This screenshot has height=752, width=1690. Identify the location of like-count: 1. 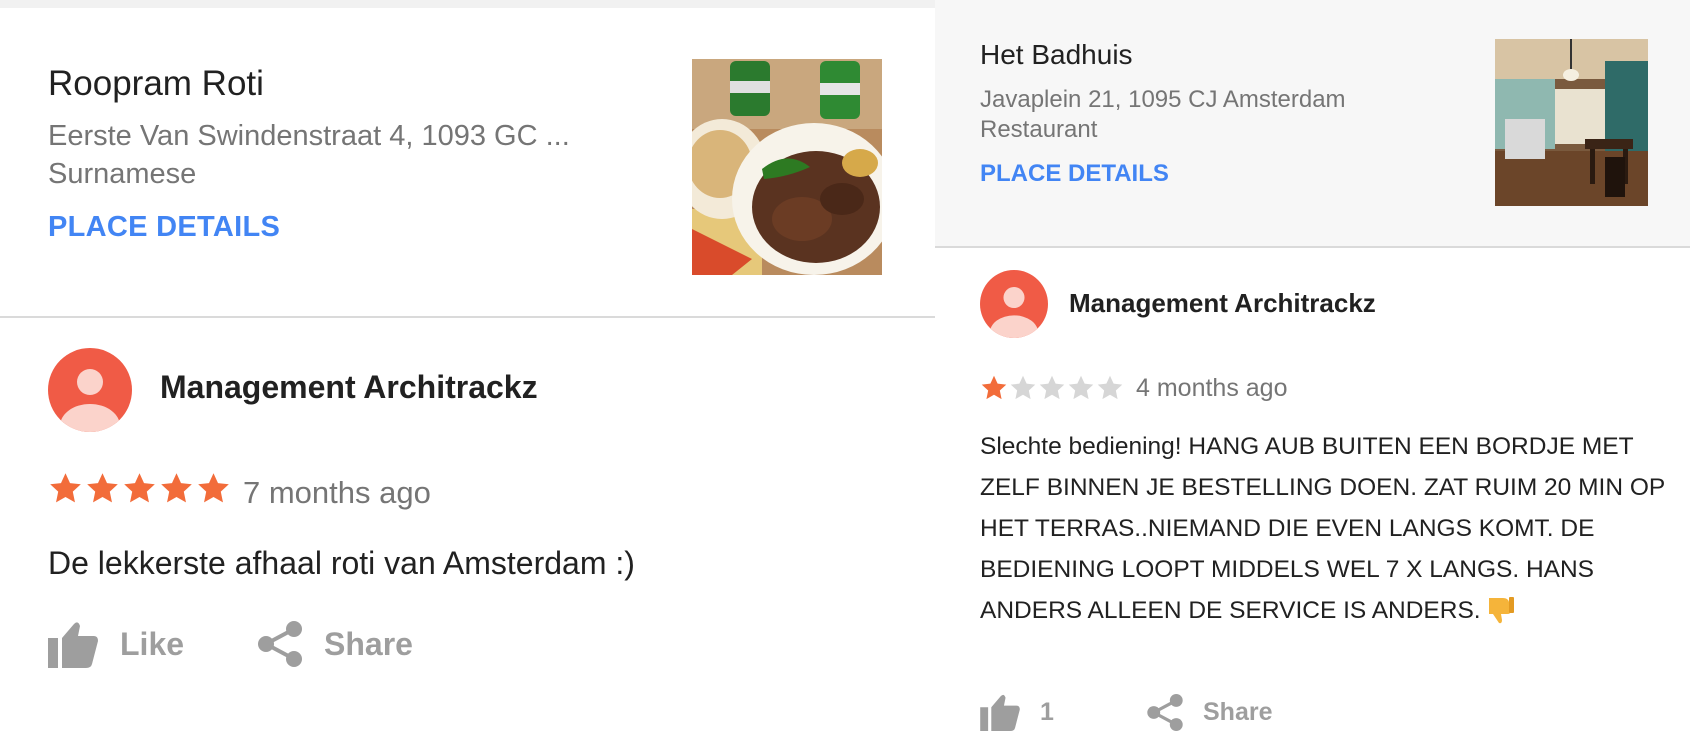
(1047, 711).